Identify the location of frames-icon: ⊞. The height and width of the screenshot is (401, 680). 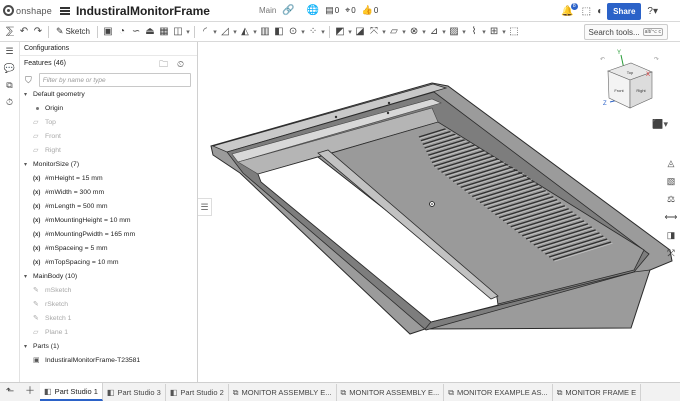
(494, 31).